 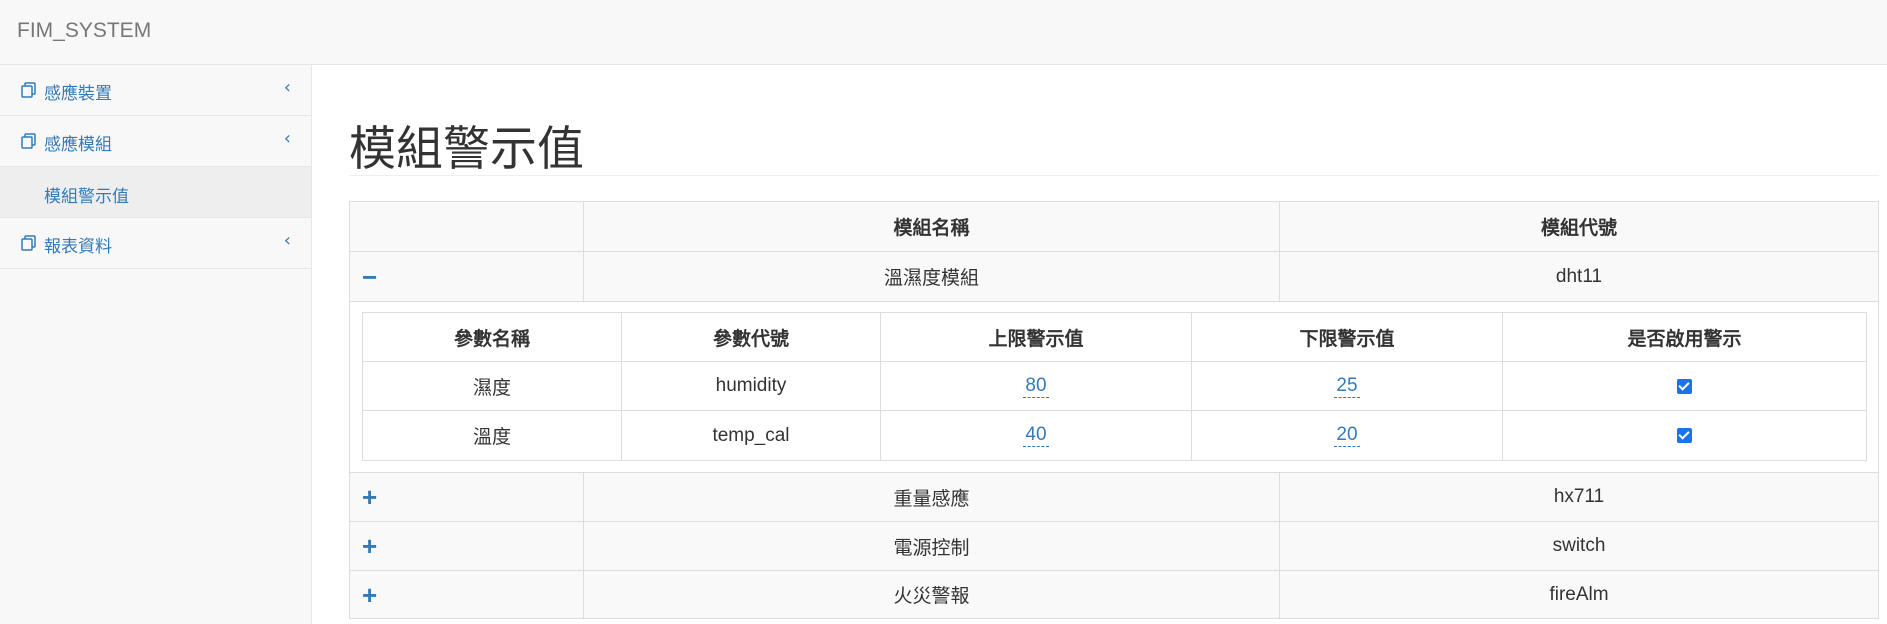 I want to click on table-row: + 電源控制 switch, so click(x=1114, y=546).